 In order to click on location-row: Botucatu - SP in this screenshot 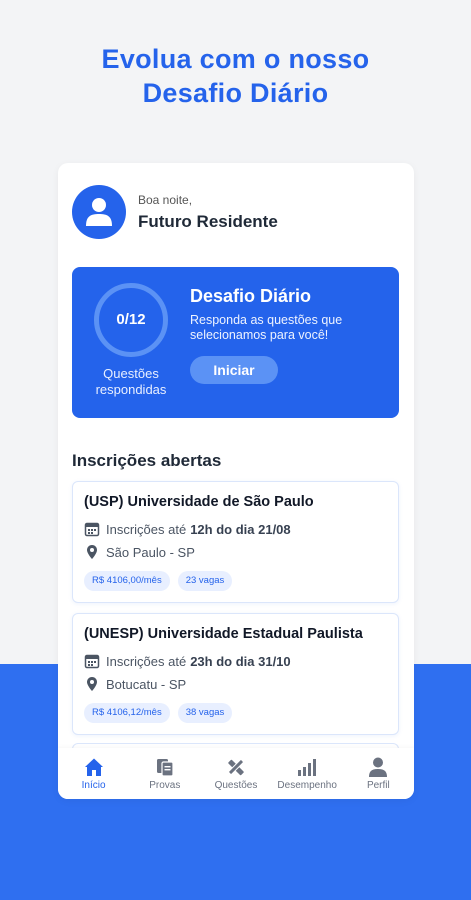, I will do `click(135, 684)`.